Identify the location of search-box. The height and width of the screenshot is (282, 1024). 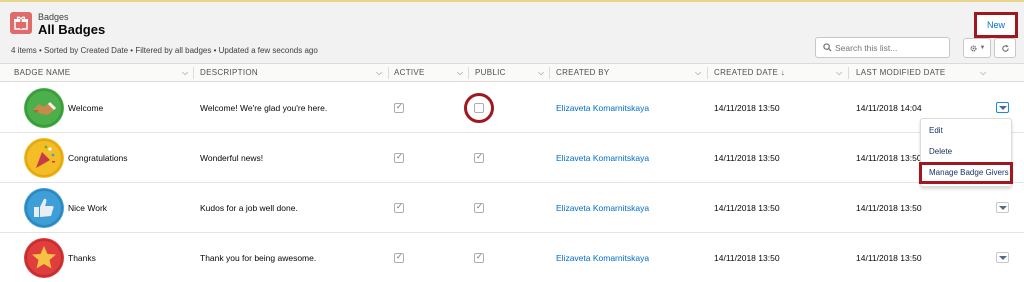
(882, 47).